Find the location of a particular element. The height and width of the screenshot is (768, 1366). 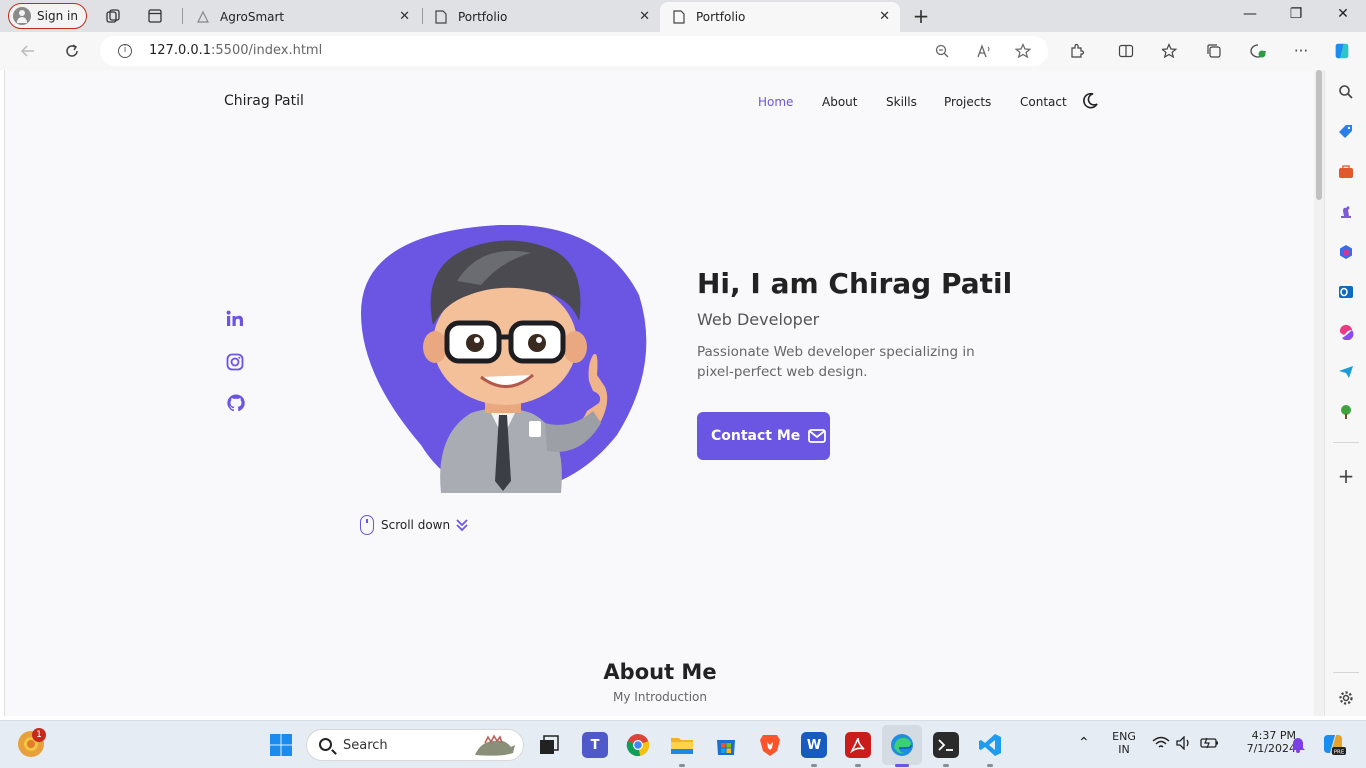

extensions-icon is located at coordinates (1077, 51).